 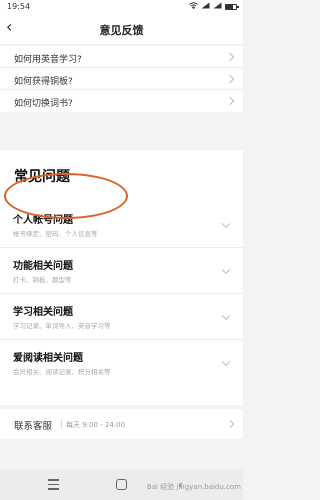 I want to click on menu-icon, so click(x=54, y=485).